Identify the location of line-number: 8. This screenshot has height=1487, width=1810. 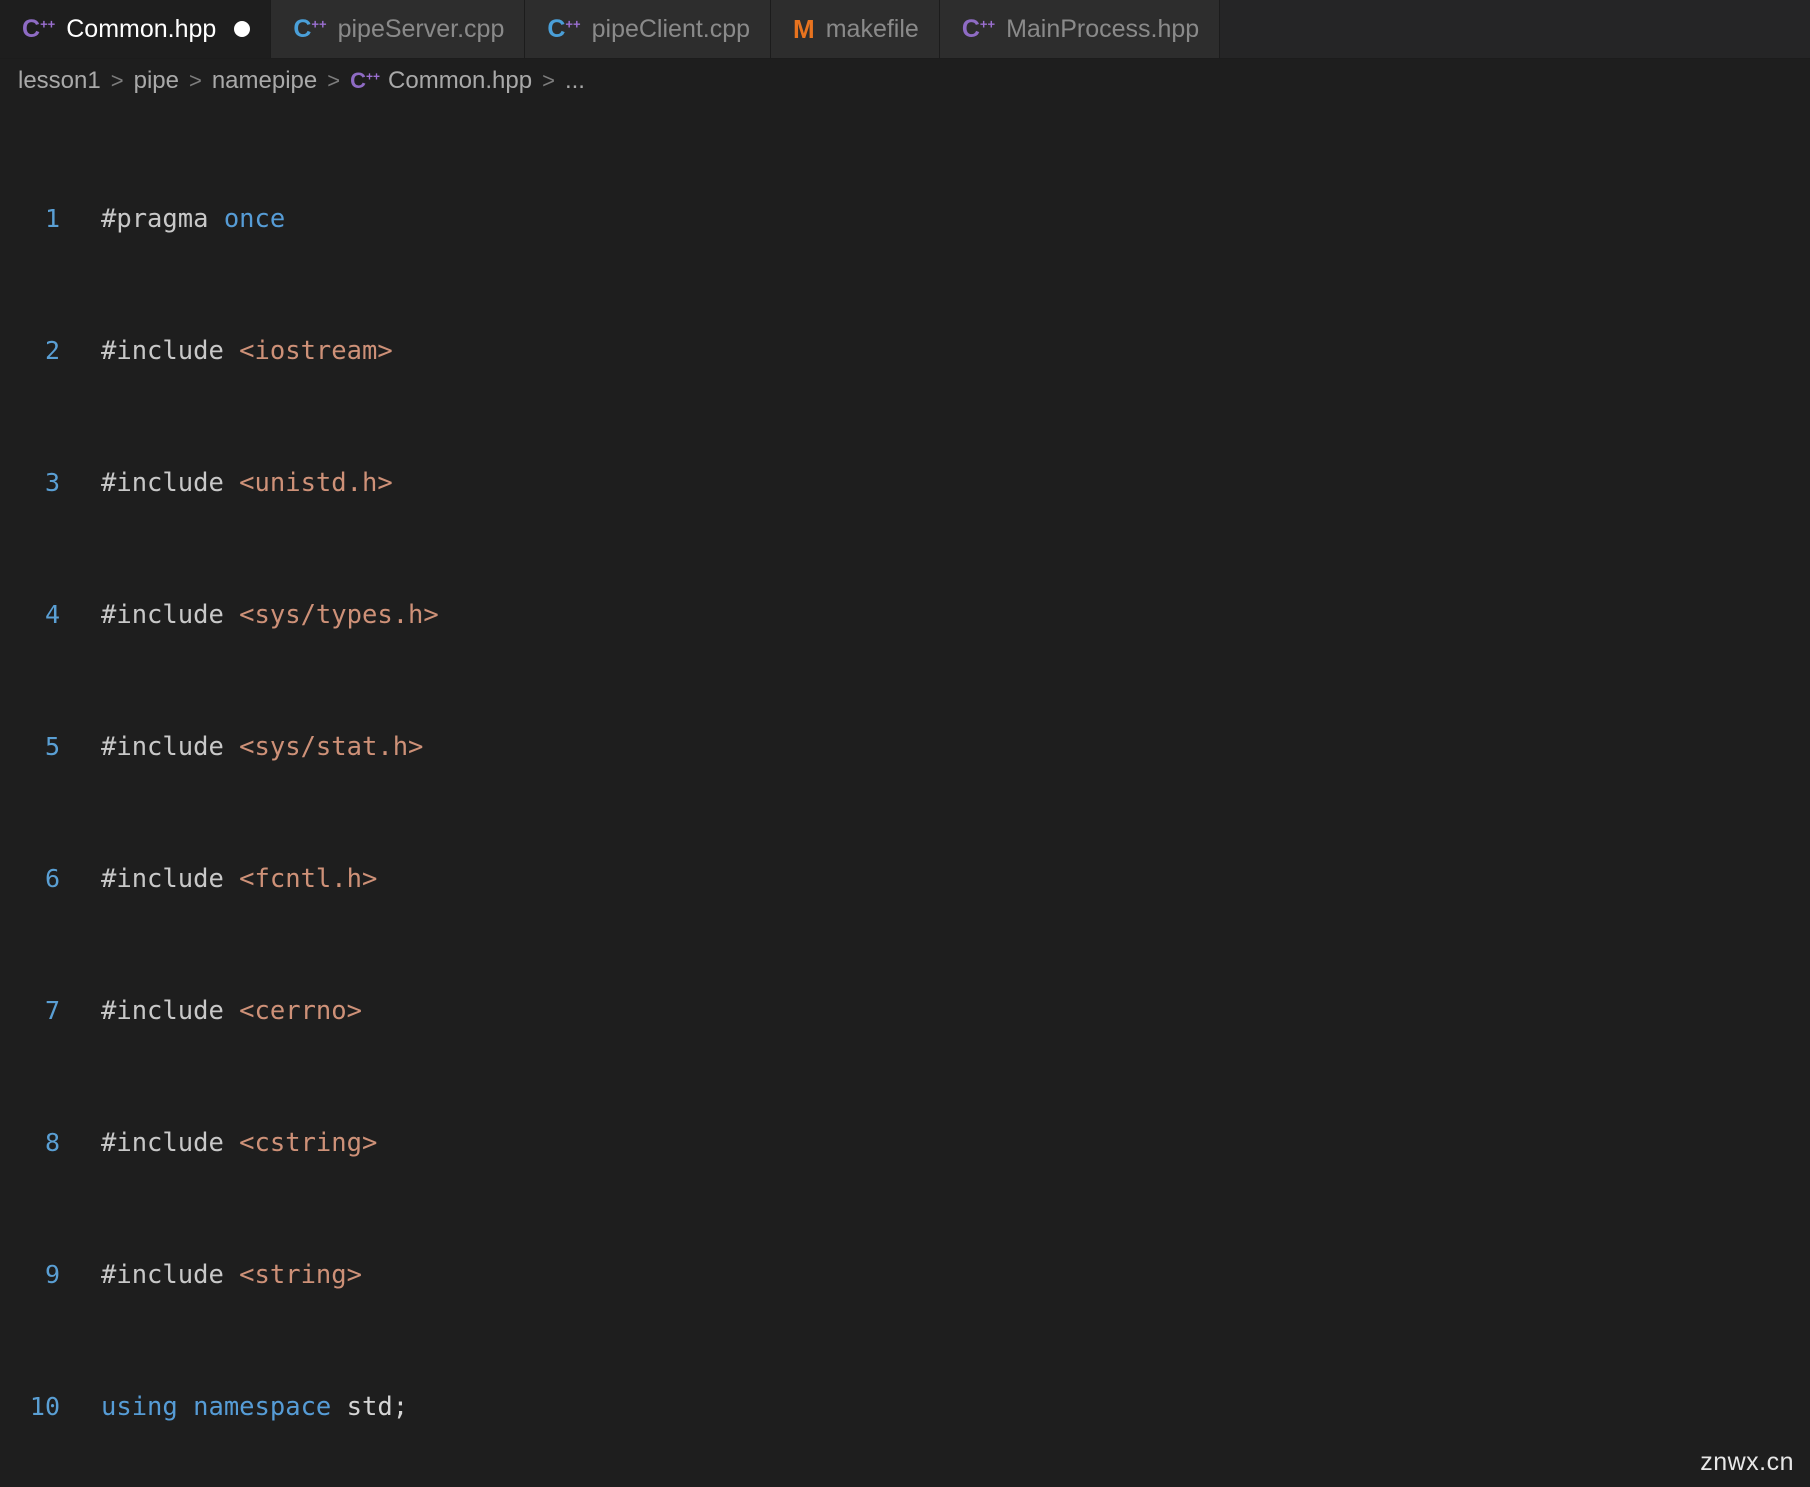
(52, 1142).